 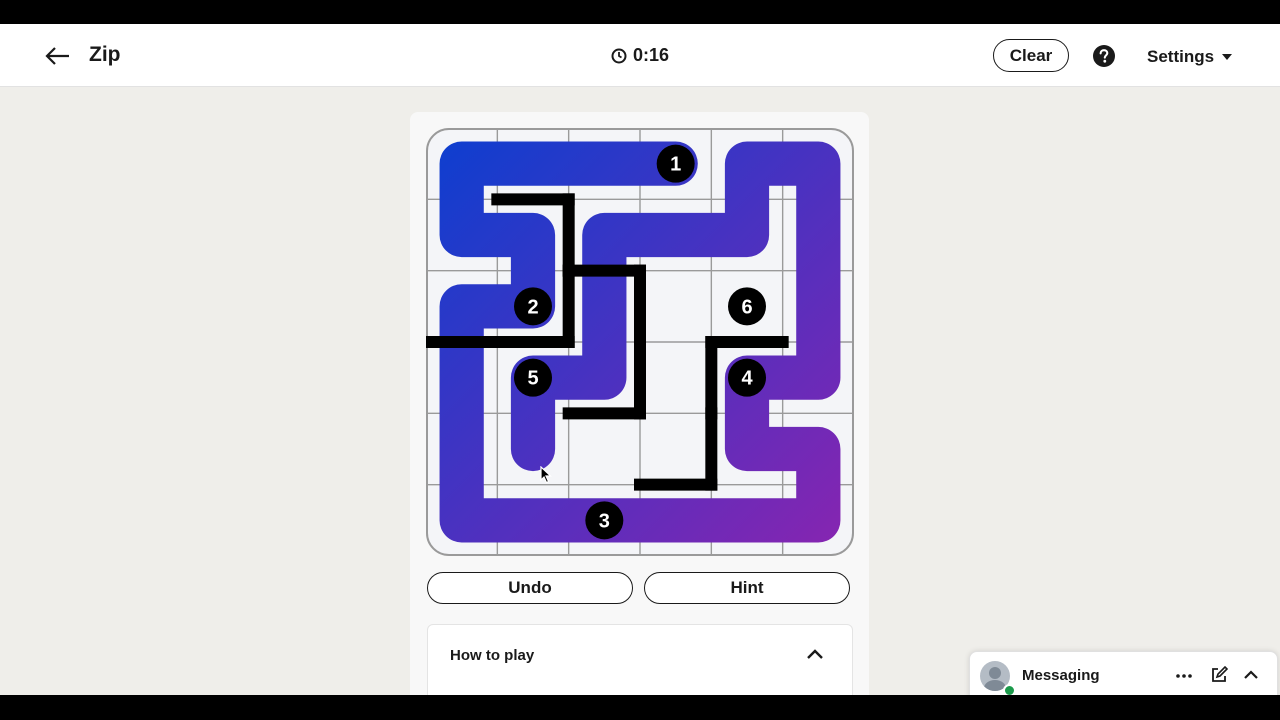 I want to click on waypoint-2: 2, so click(x=533, y=306).